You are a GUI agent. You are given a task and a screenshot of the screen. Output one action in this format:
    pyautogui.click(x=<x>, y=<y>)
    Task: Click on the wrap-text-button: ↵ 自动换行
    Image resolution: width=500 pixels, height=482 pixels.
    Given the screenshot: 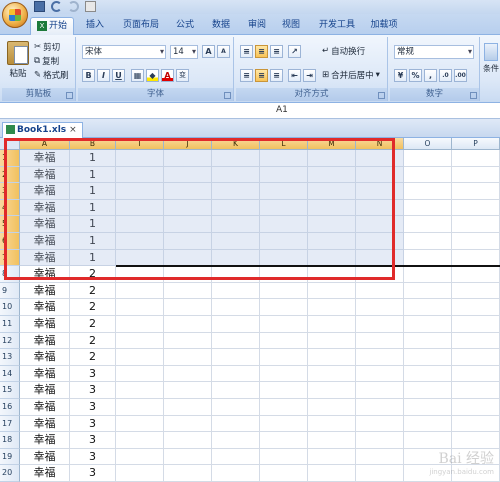 What is the action you would take?
    pyautogui.click(x=343, y=51)
    